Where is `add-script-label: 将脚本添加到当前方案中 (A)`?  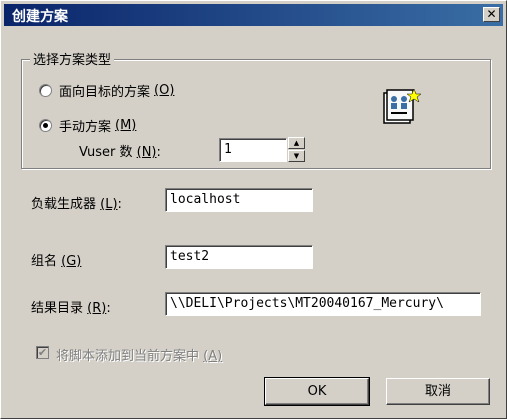
add-script-label: 将脚本添加到当前方案中 (A) is located at coordinates (139, 356).